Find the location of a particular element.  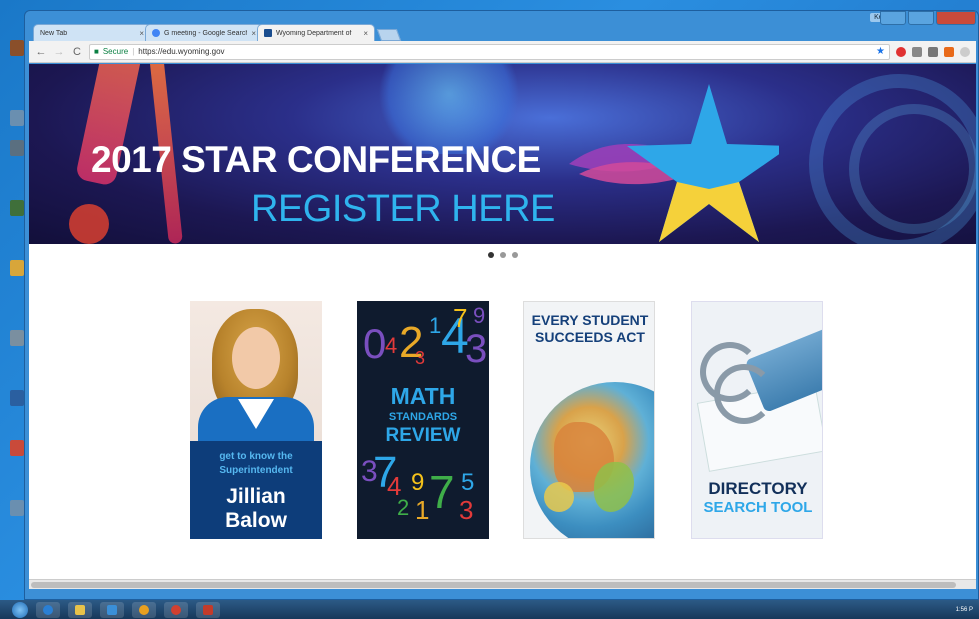

taskbar-app-ie is located at coordinates (48, 609).